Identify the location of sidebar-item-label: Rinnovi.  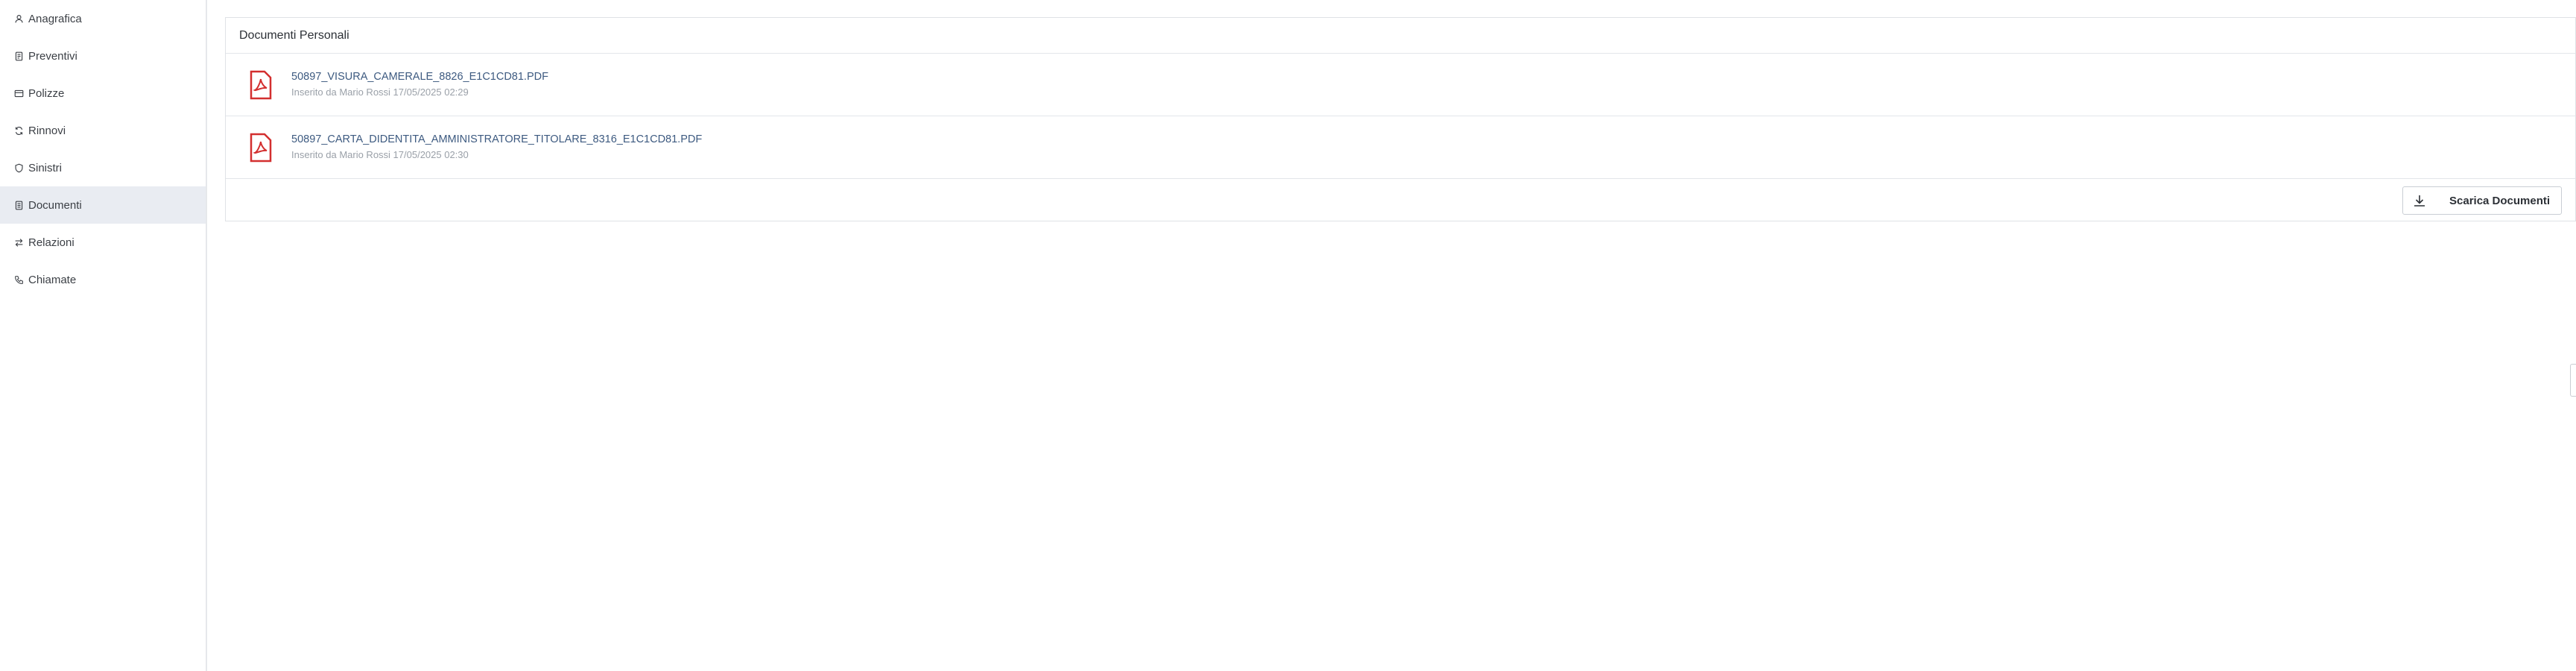
(47, 130).